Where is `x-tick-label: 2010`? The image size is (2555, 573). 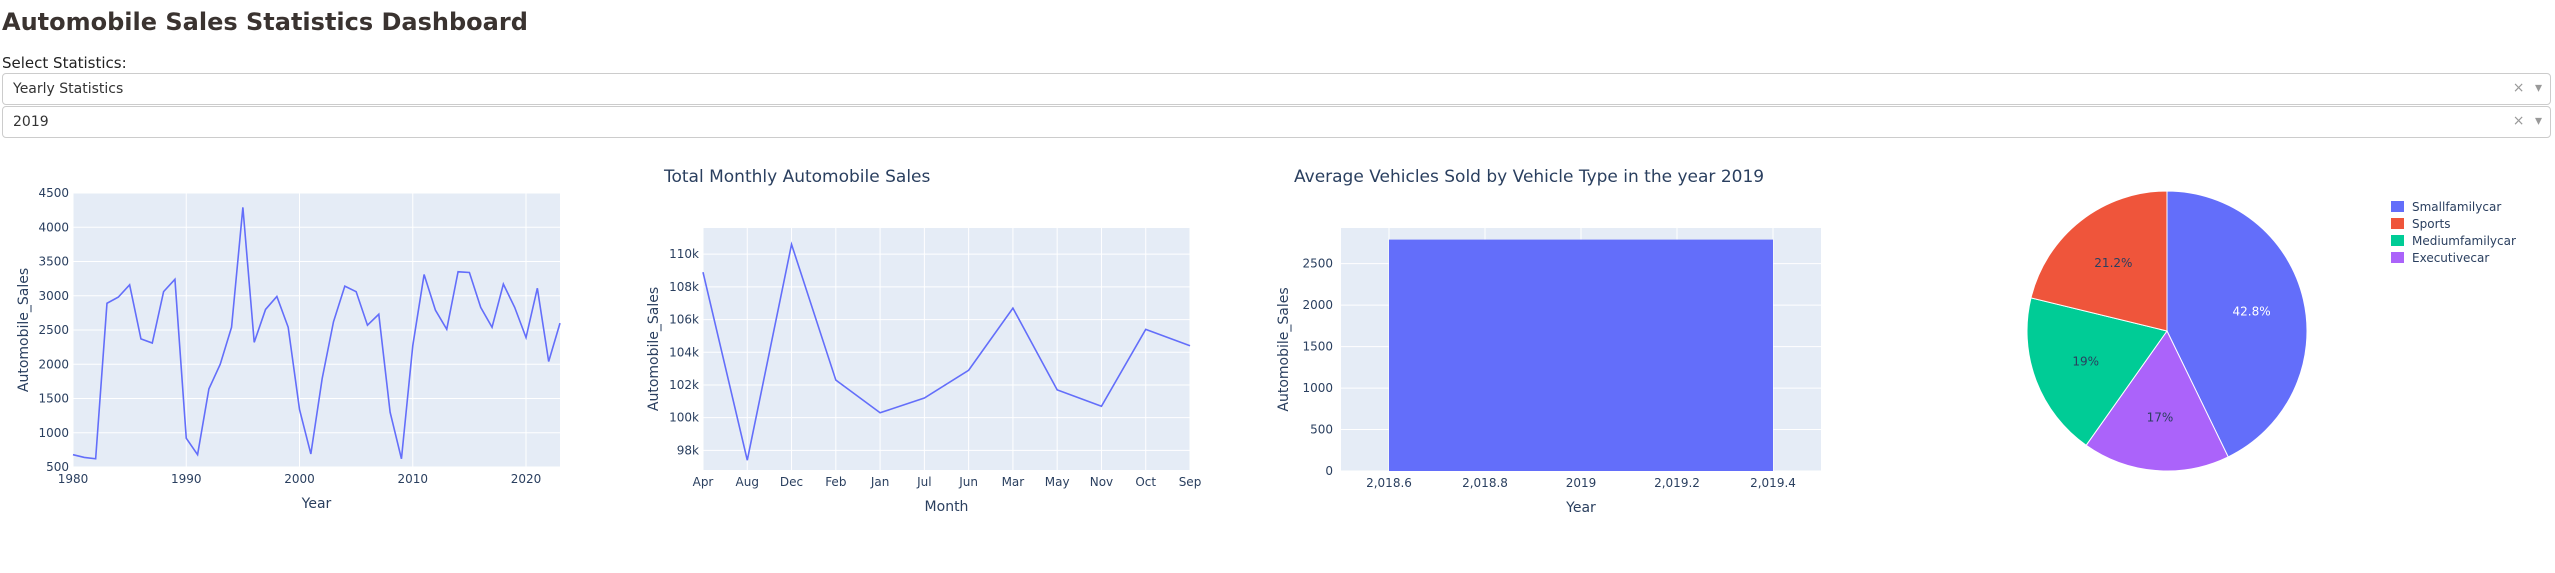 x-tick-label: 2010 is located at coordinates (412, 479).